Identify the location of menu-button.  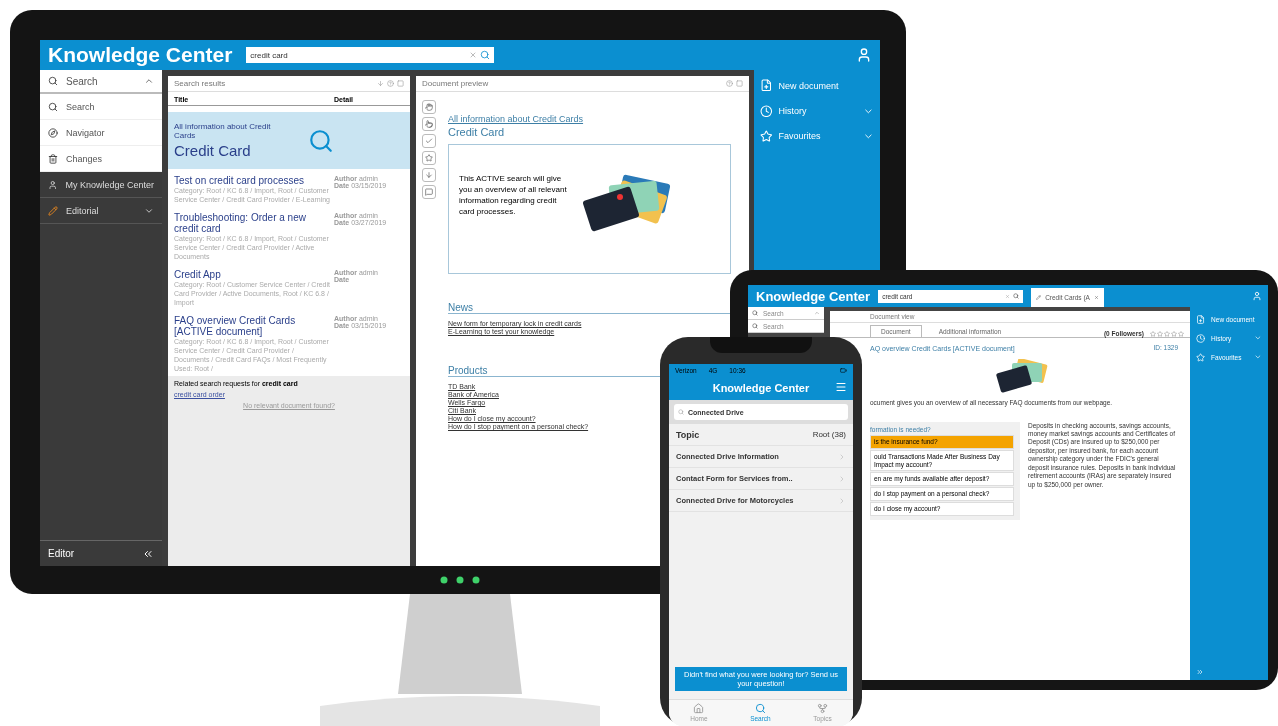
(841, 387).